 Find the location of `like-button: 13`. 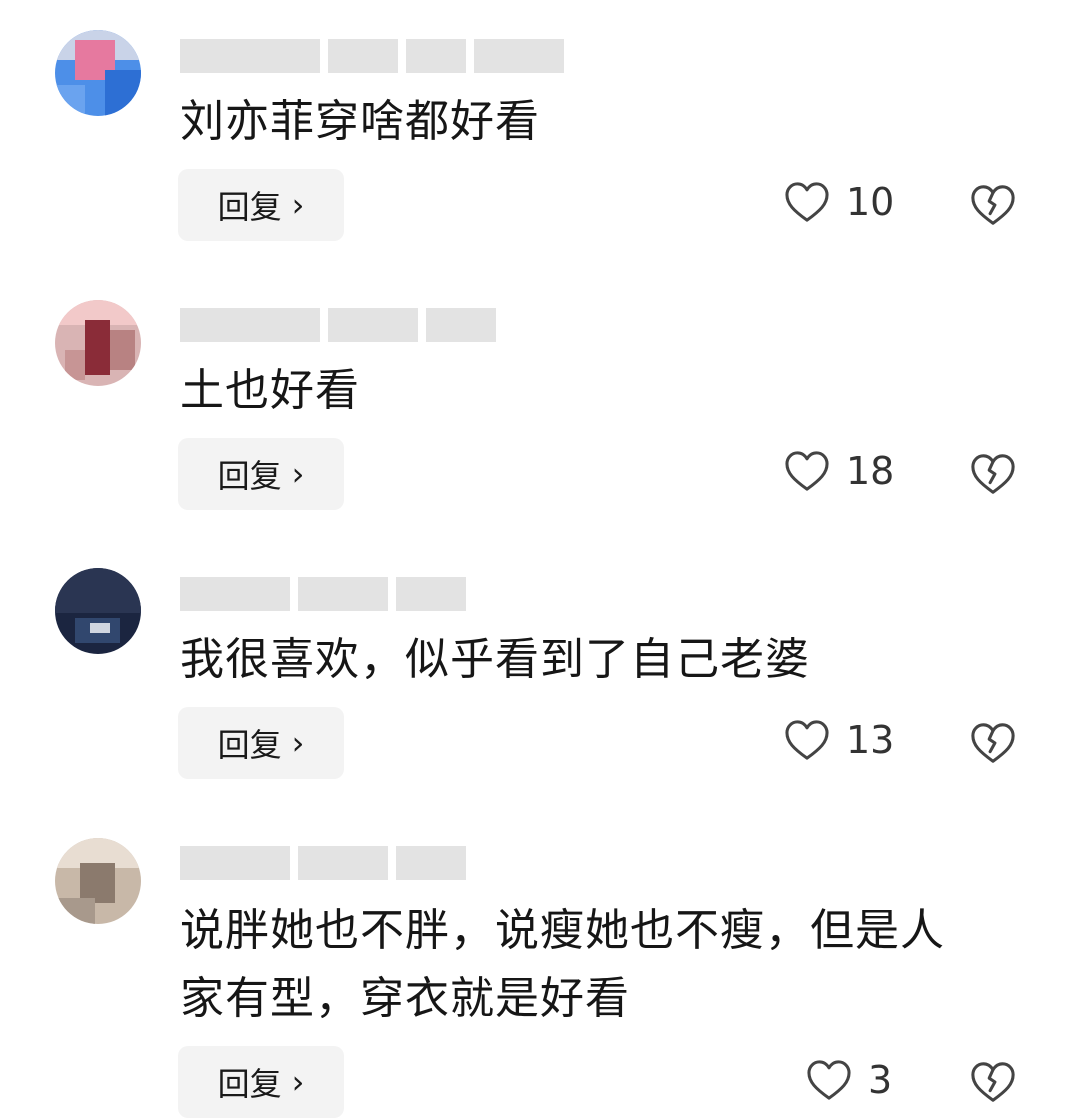

like-button: 13 is located at coordinates (839, 740).